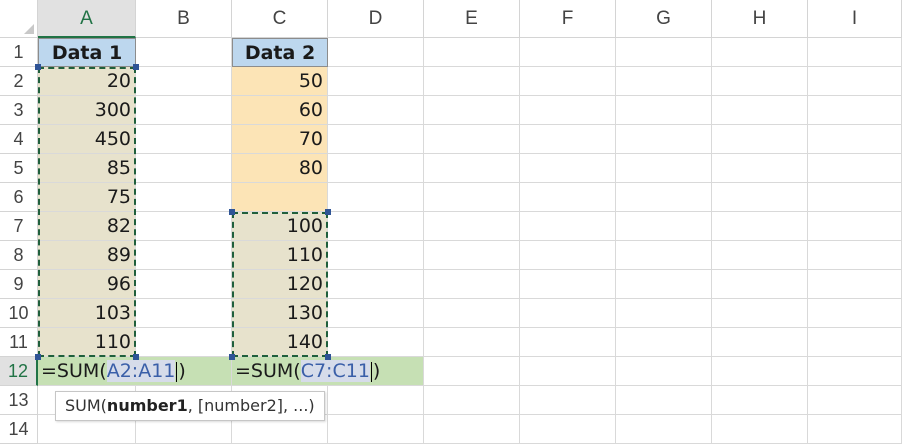  Describe the element at coordinates (376, 168) in the screenshot. I see `cell-d5` at that location.